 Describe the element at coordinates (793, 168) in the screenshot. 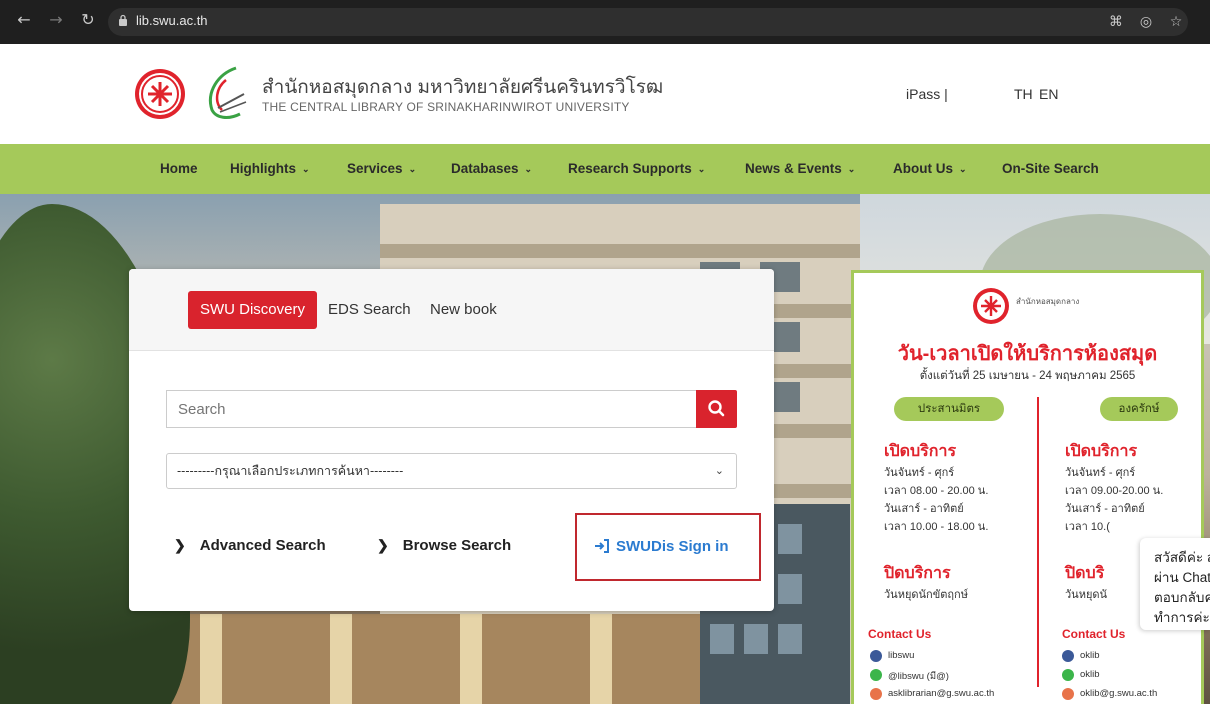

I see `nav-label: News & Events` at that location.